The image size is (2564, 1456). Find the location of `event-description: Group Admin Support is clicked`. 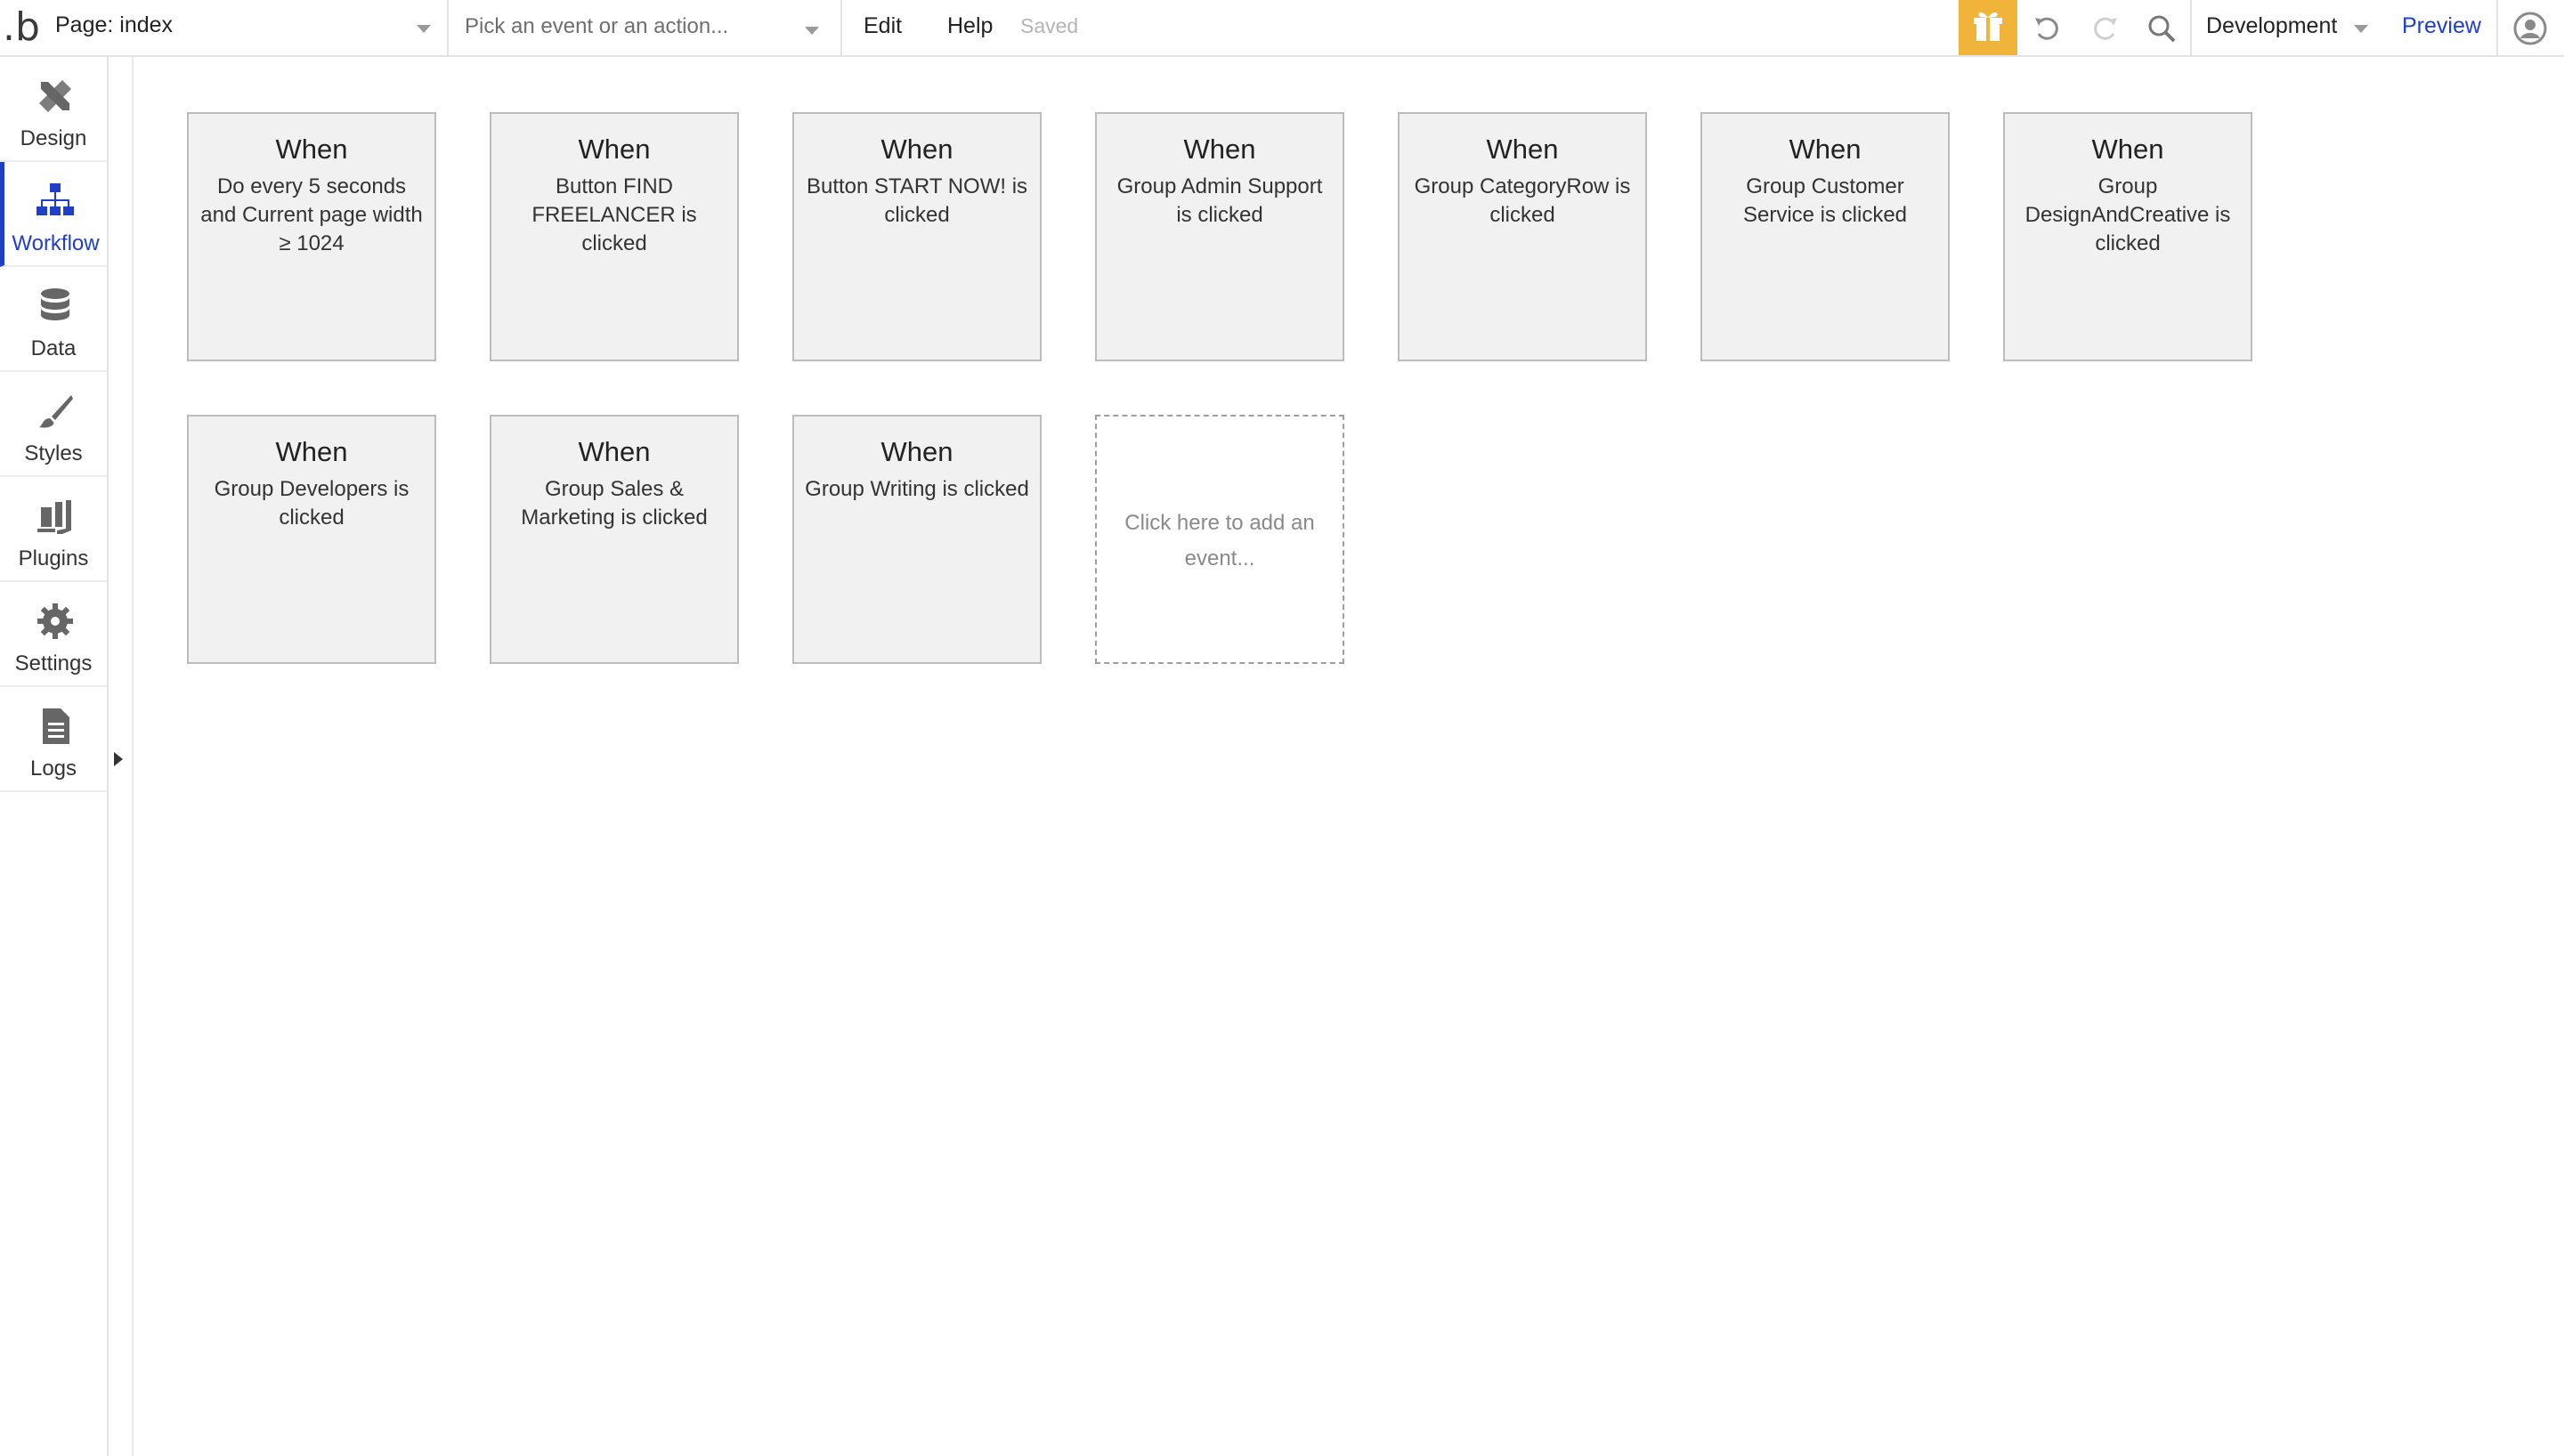

event-description: Group Admin Support is clicked is located at coordinates (1219, 200).